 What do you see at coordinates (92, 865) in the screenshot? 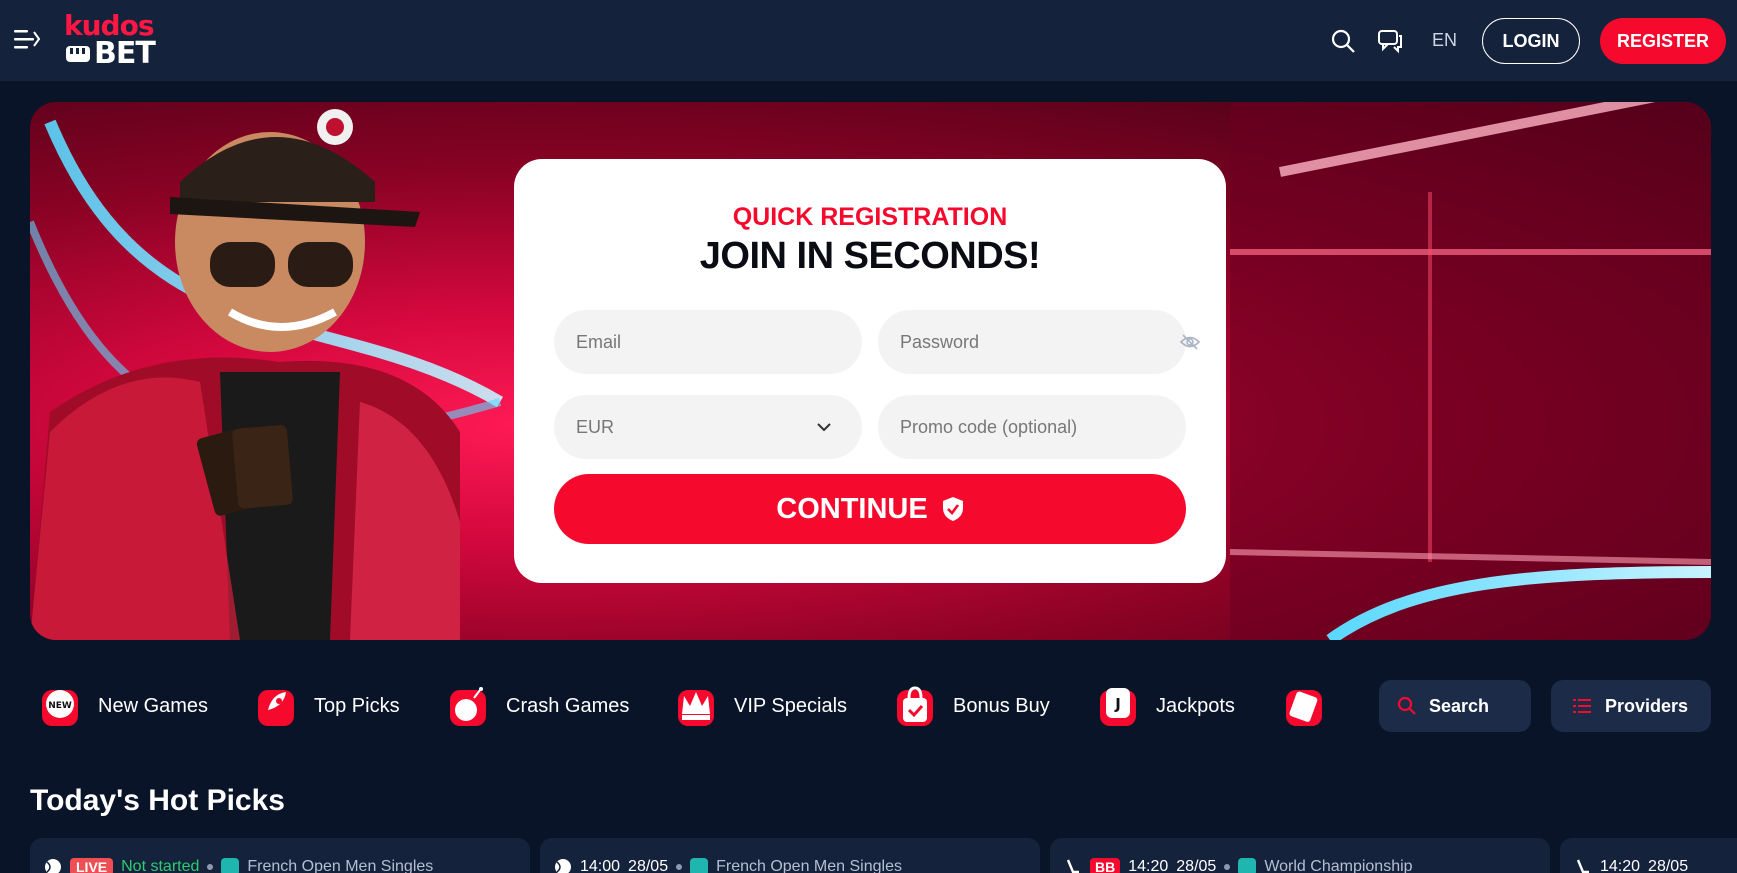
I see `live-badge: LIVE` at bounding box center [92, 865].